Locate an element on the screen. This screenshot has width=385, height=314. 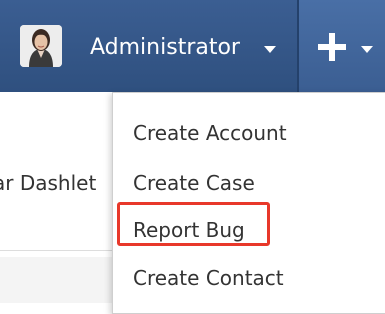
menu-item-create-contact: Create Contact is located at coordinates (208, 278).